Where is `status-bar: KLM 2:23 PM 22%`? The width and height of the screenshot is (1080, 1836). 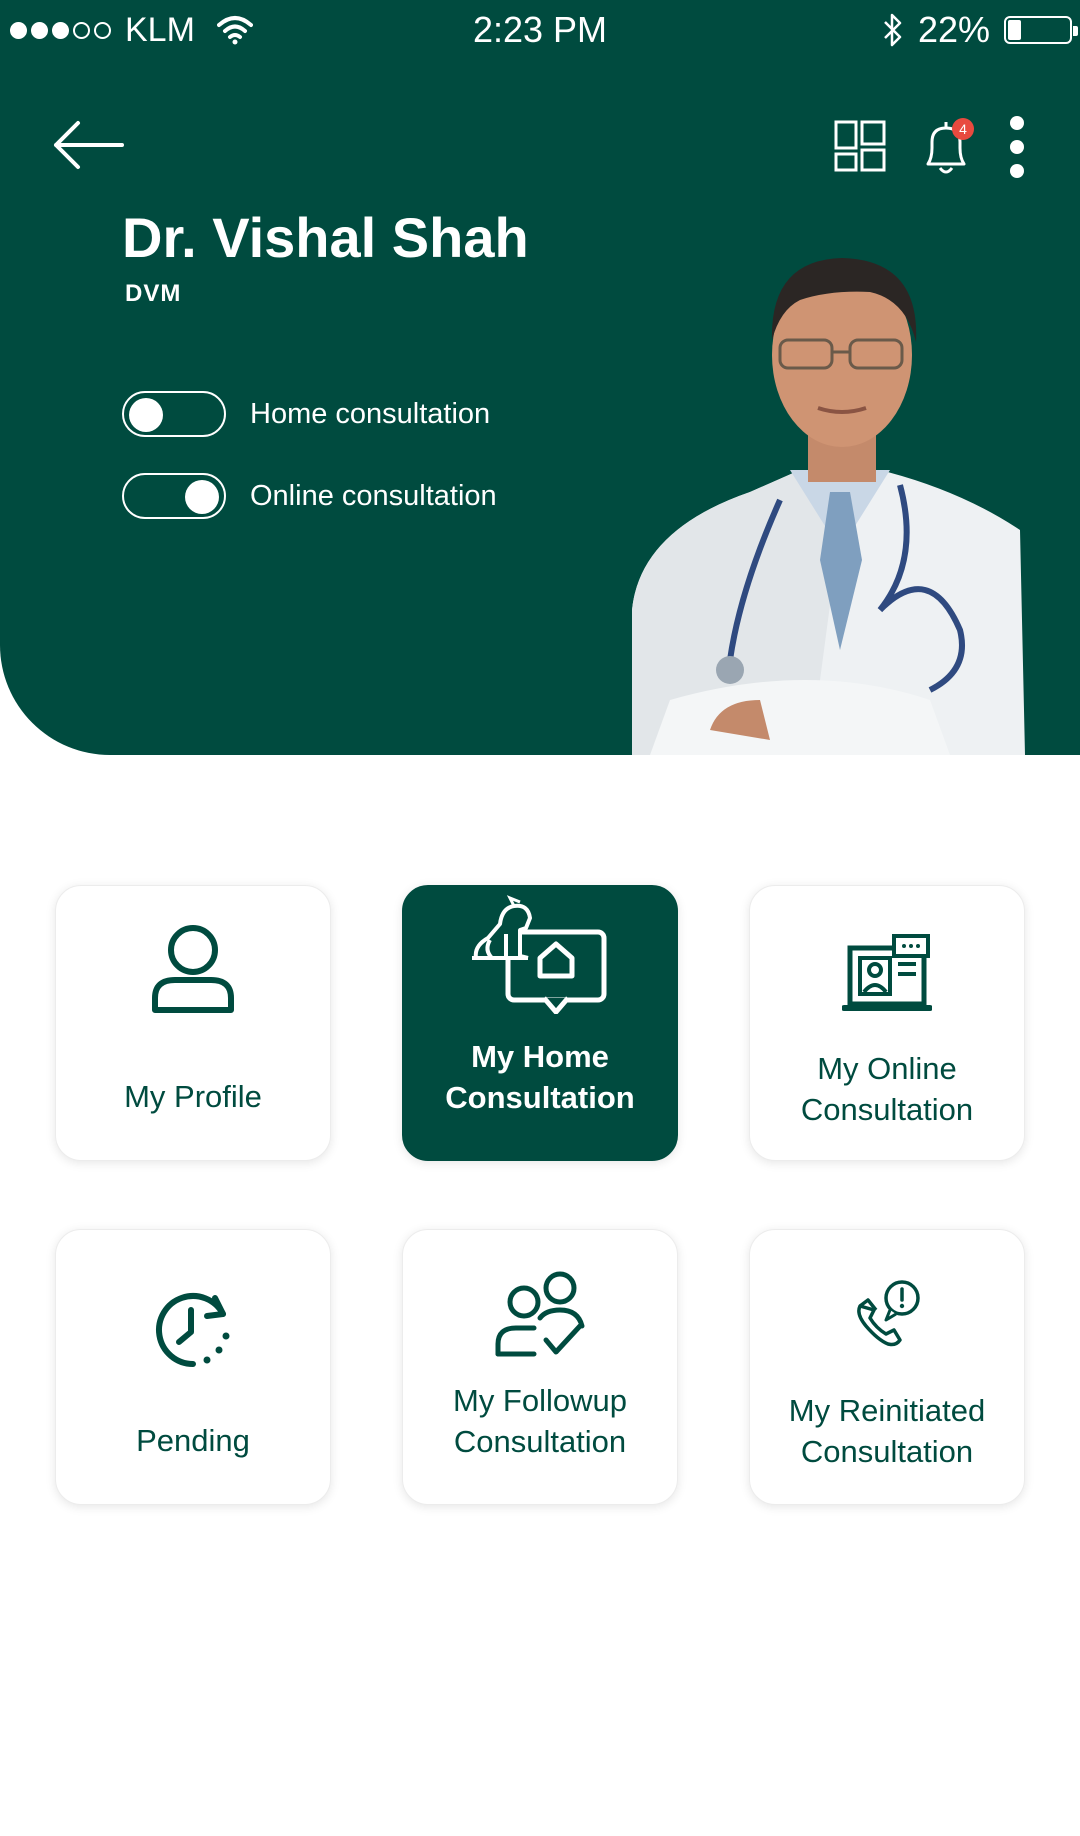
status-bar: KLM 2:23 PM 22% is located at coordinates (540, 30).